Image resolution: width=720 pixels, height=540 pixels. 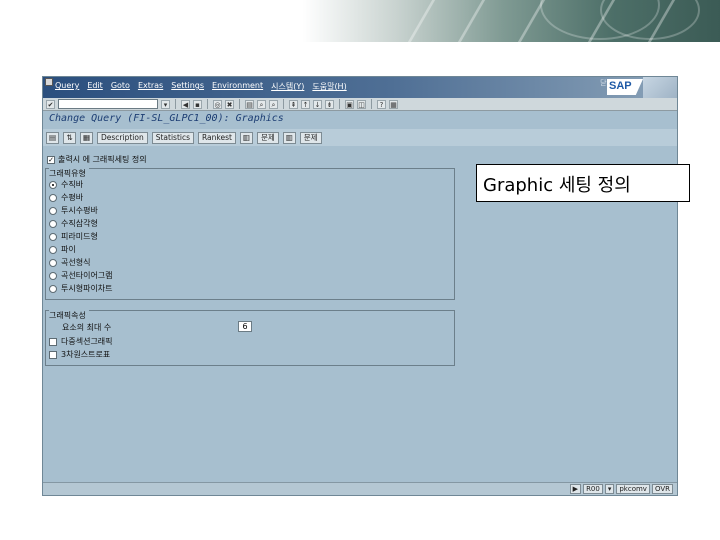 What do you see at coordinates (361, 104) in the screenshot?
I see `shortcut-icon: ◫` at bounding box center [361, 104].